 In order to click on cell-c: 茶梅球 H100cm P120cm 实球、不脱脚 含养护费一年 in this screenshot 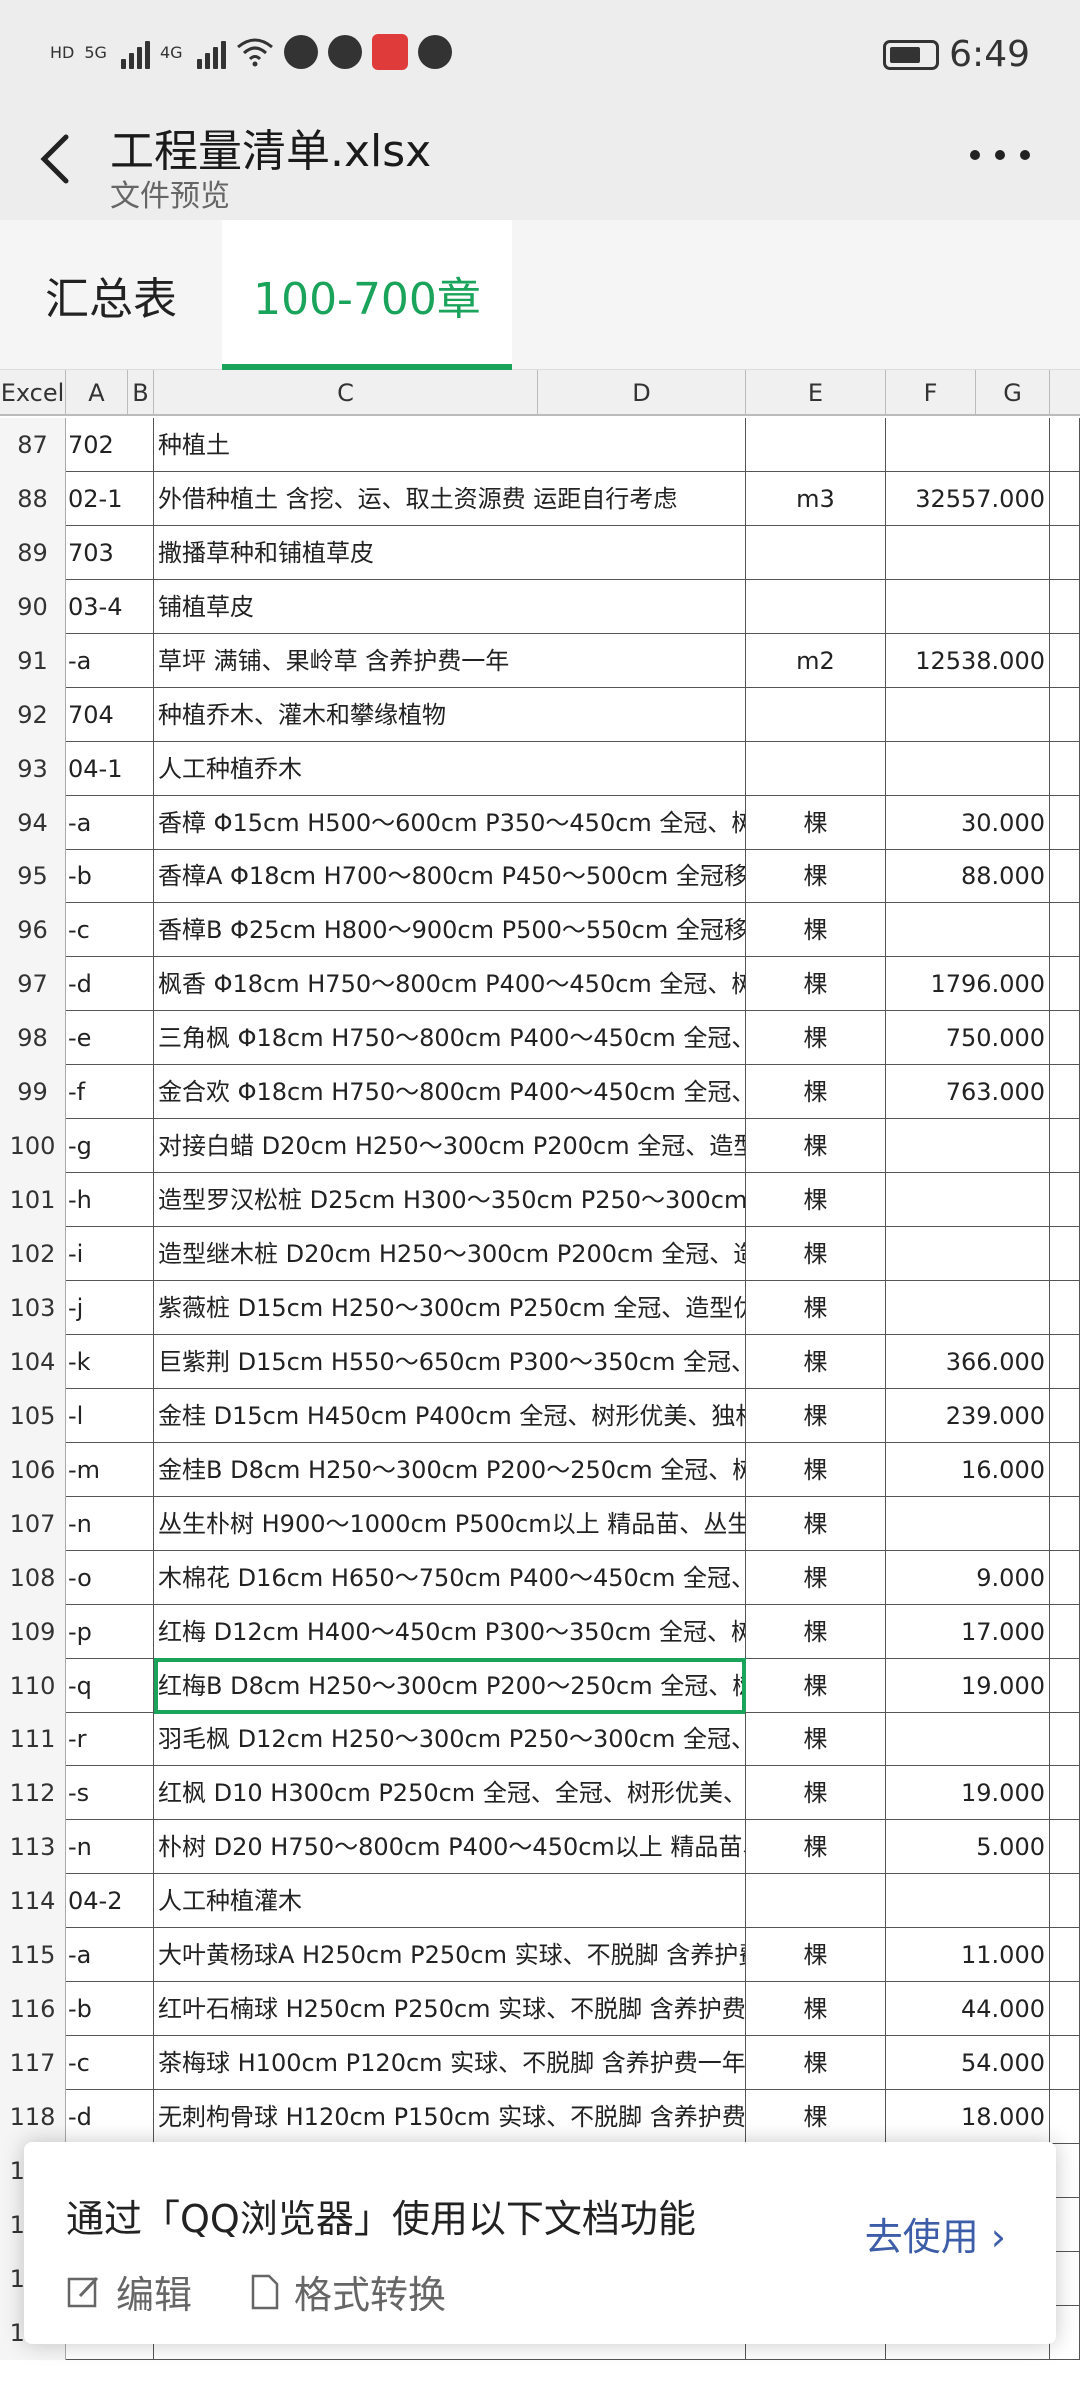, I will do `click(450, 2063)`.